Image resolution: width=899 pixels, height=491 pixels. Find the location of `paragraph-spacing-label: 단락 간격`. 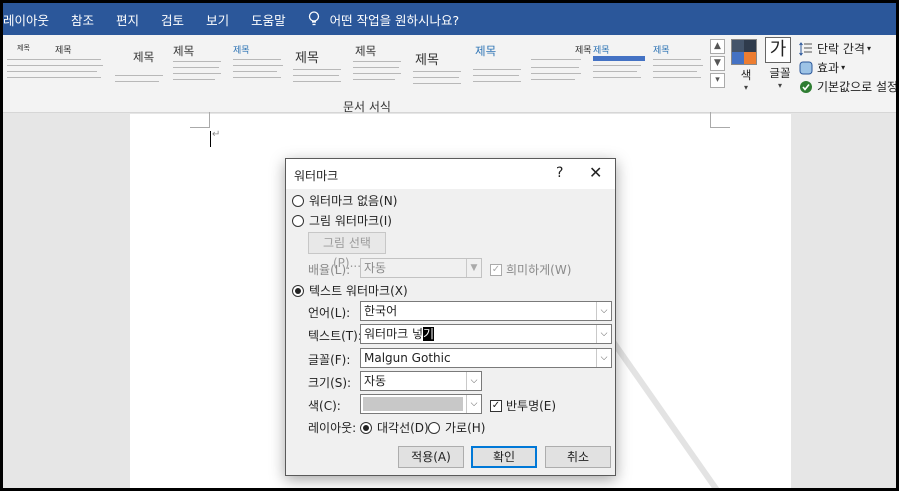

paragraph-spacing-label: 단락 간격 is located at coordinates (841, 49).